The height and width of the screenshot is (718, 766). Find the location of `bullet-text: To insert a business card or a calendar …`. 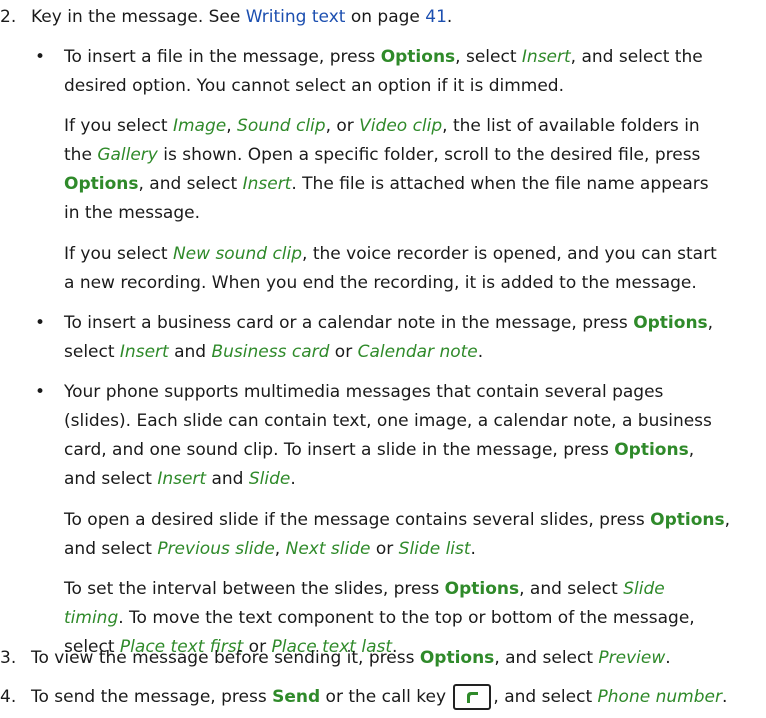

bullet-text: To insert a business card or a calendar … is located at coordinates (415, 338).